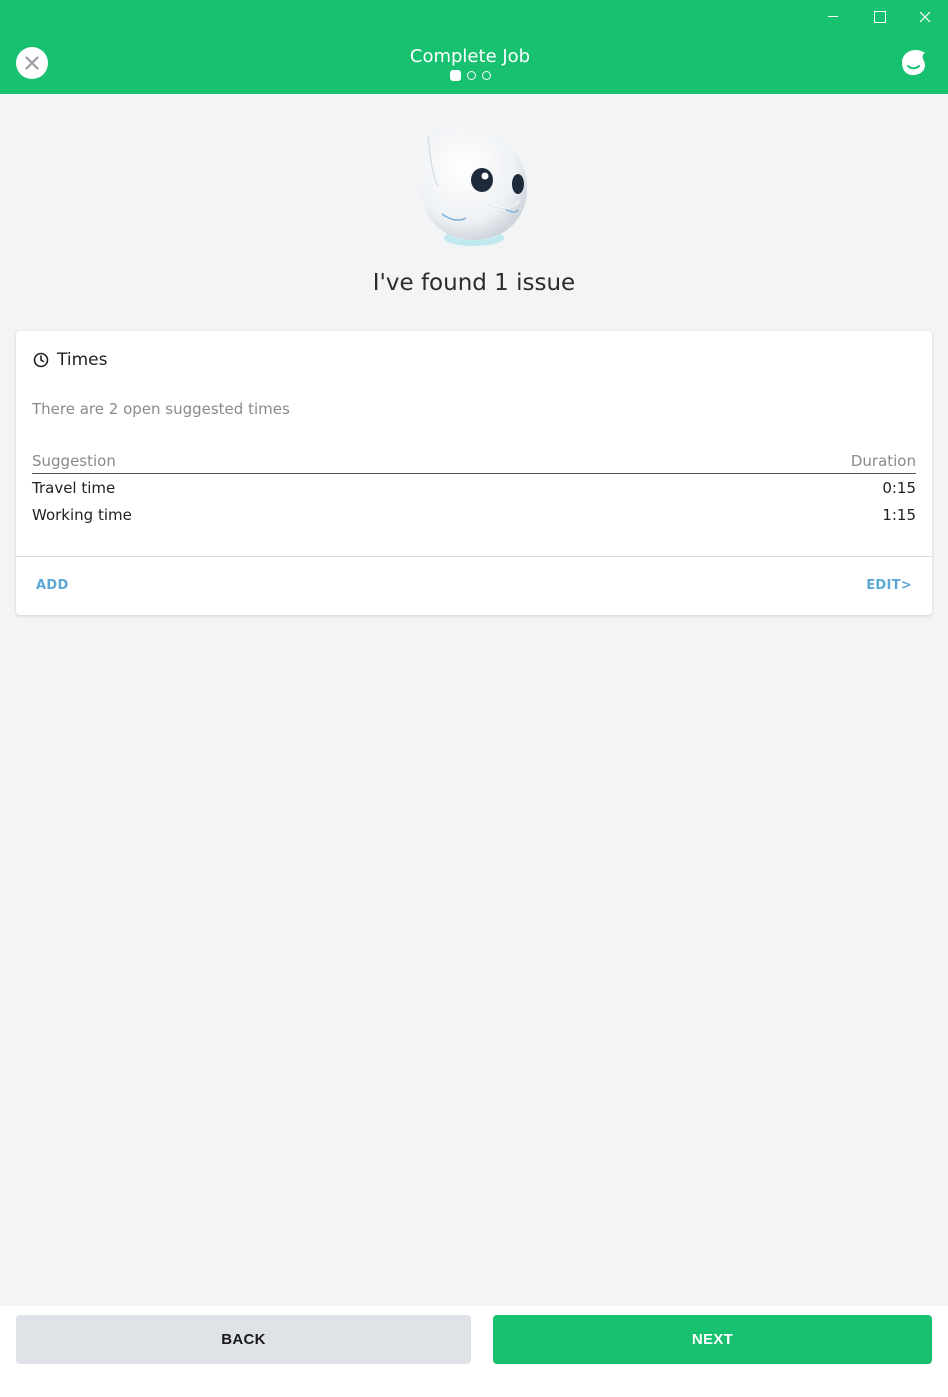 The width and height of the screenshot is (948, 1397). What do you see at coordinates (74, 487) in the screenshot?
I see `row-label: Travel time` at bounding box center [74, 487].